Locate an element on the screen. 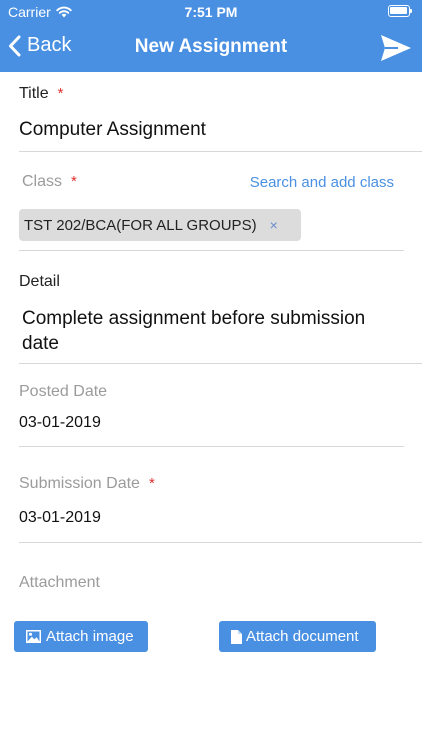 The width and height of the screenshot is (422, 750). image-icon is located at coordinates (33, 636).